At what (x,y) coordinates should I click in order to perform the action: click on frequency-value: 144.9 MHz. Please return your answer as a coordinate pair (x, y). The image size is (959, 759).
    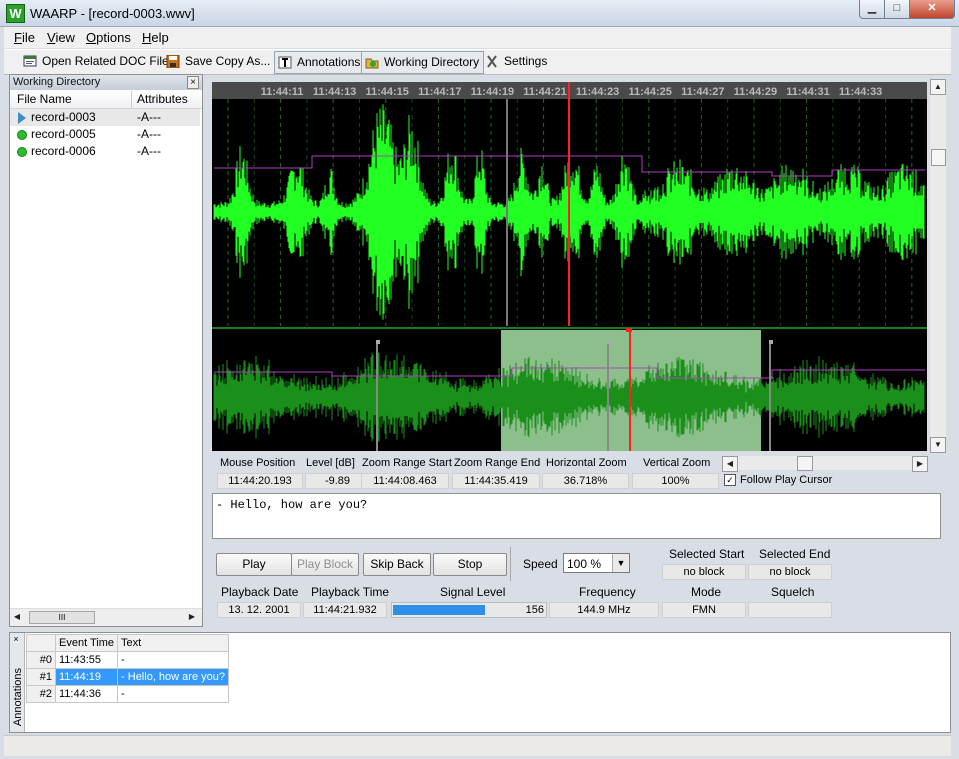
    Looking at the image, I should click on (604, 610).